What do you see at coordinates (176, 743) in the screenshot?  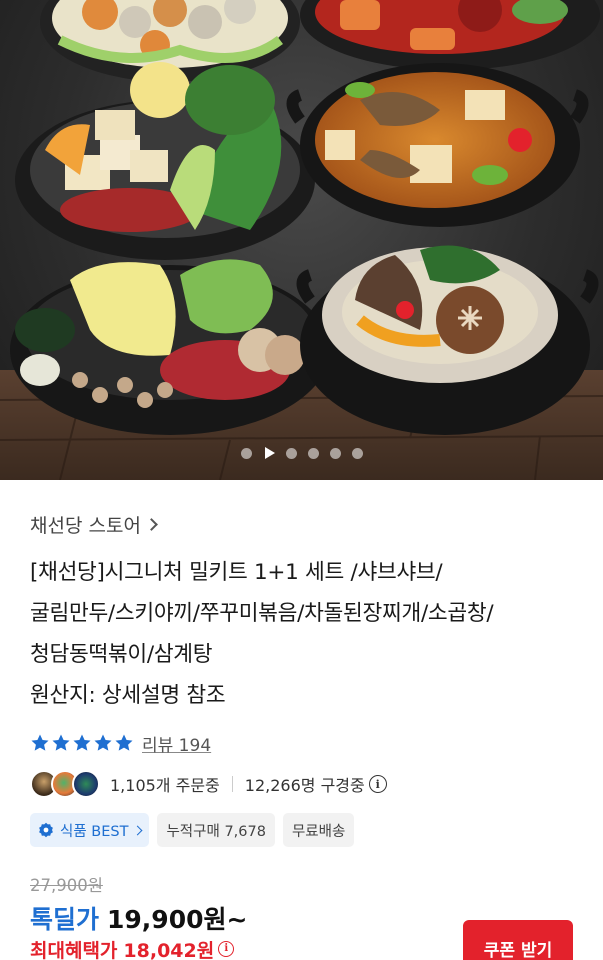 I see `review-count-link: 리뷰 194` at bounding box center [176, 743].